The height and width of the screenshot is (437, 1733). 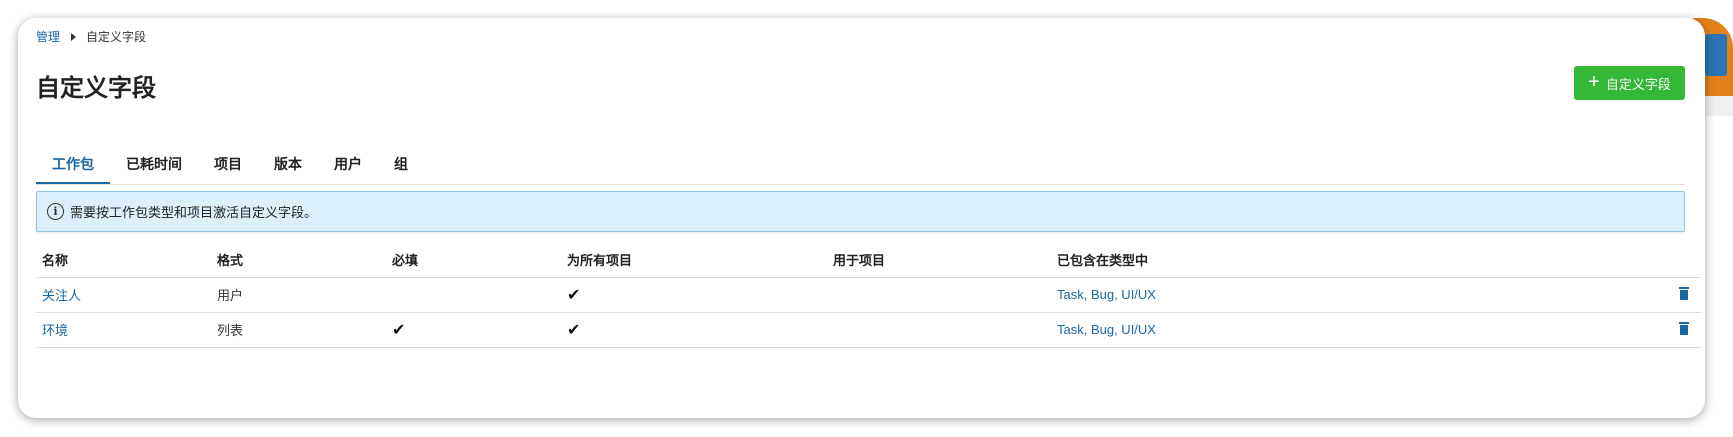 I want to click on tab-time-spent: 已耗时间, so click(x=154, y=157).